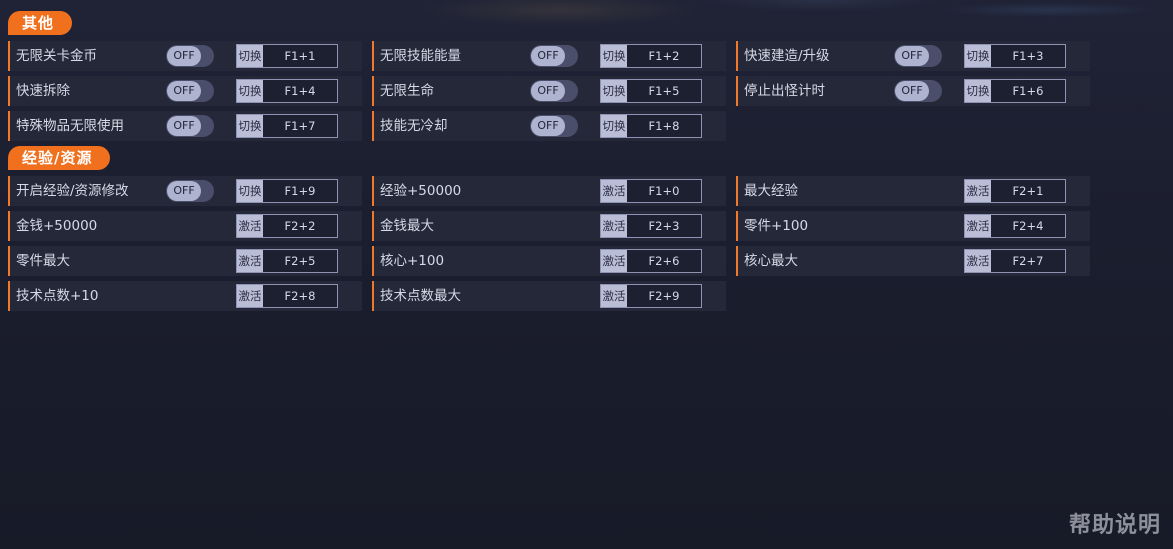 The image size is (1173, 549). What do you see at coordinates (414, 126) in the screenshot?
I see `cheat-label: 技能无冷却` at bounding box center [414, 126].